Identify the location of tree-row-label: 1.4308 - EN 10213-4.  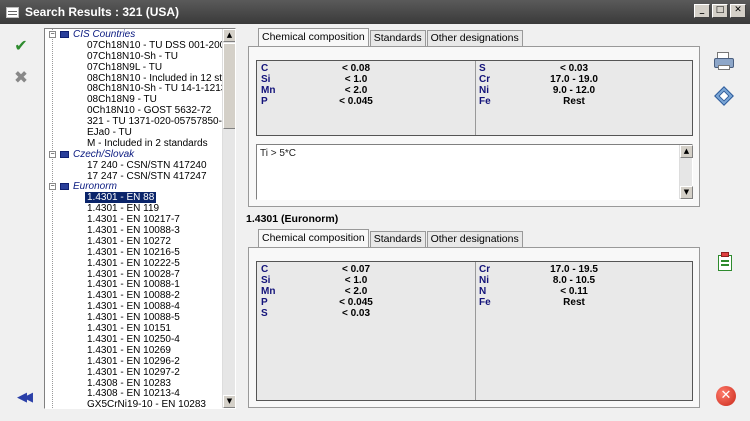
(133, 394).